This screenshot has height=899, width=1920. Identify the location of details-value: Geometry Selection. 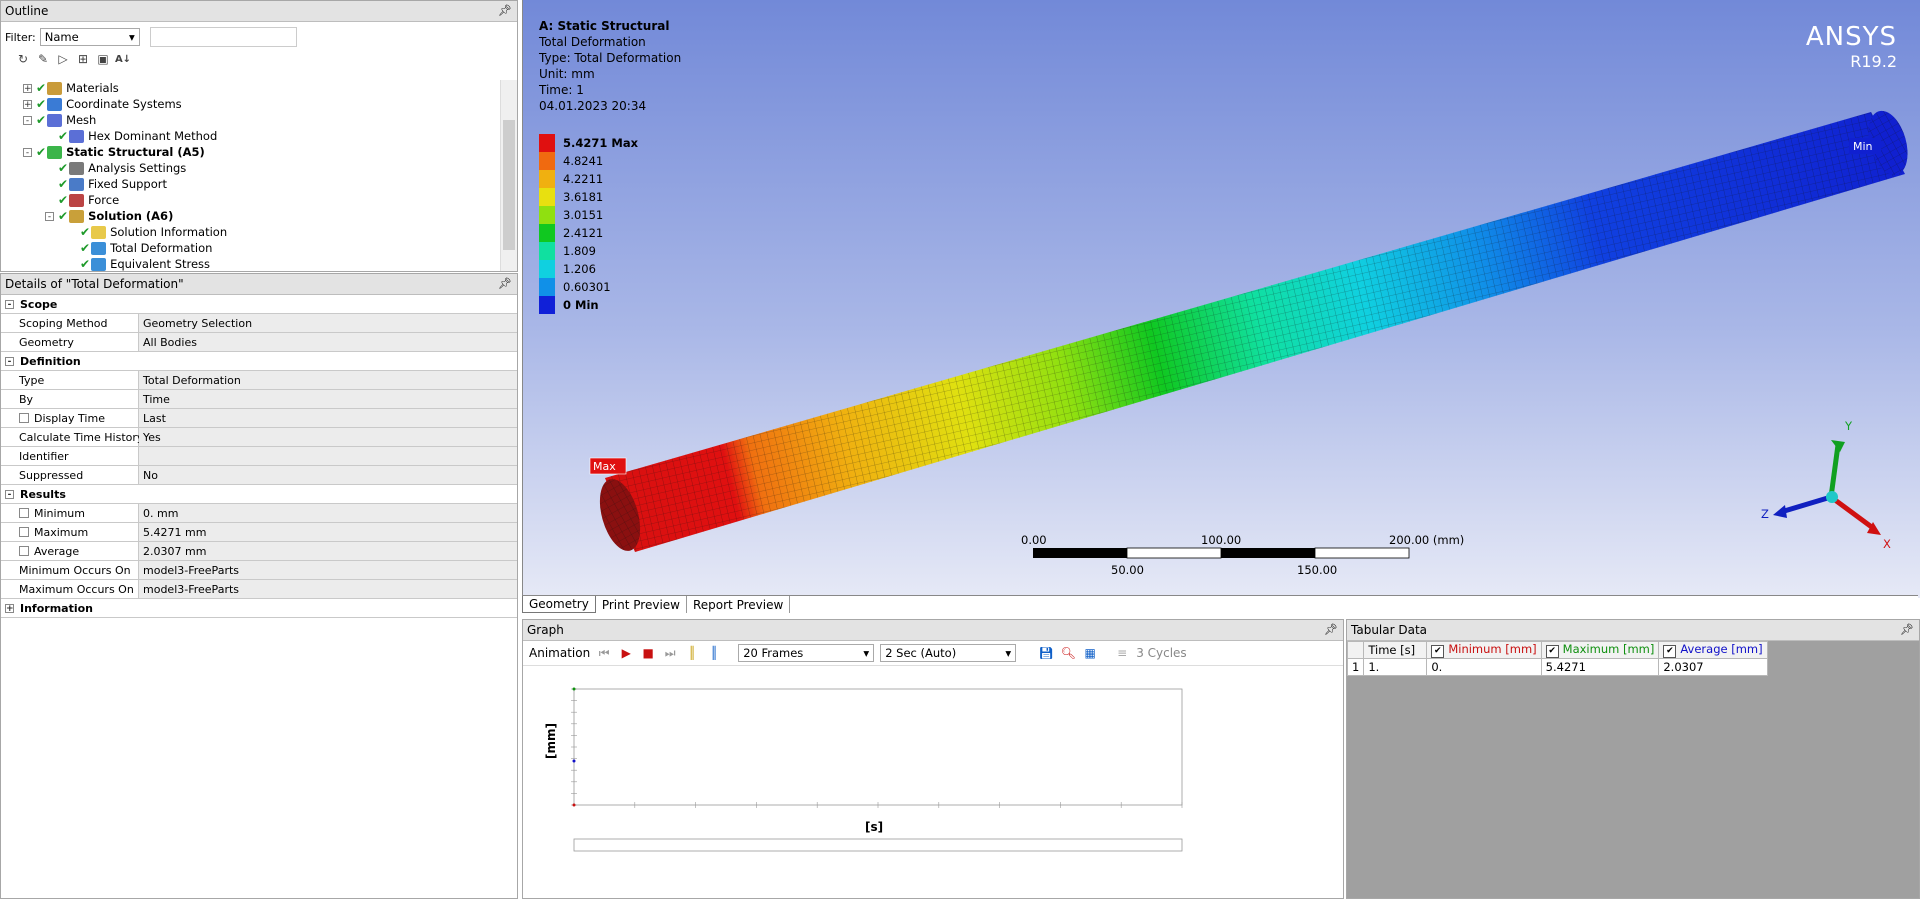
(328, 323).